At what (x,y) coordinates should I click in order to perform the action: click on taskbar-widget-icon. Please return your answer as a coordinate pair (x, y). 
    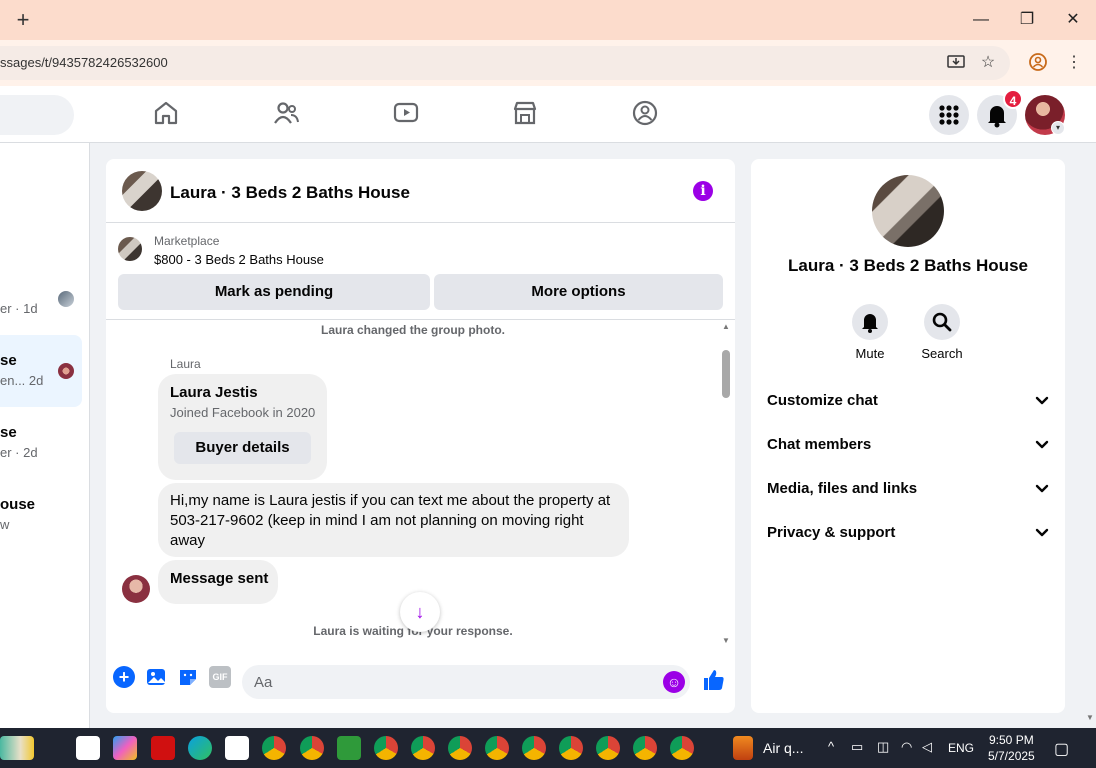
    Looking at the image, I should click on (17, 748).